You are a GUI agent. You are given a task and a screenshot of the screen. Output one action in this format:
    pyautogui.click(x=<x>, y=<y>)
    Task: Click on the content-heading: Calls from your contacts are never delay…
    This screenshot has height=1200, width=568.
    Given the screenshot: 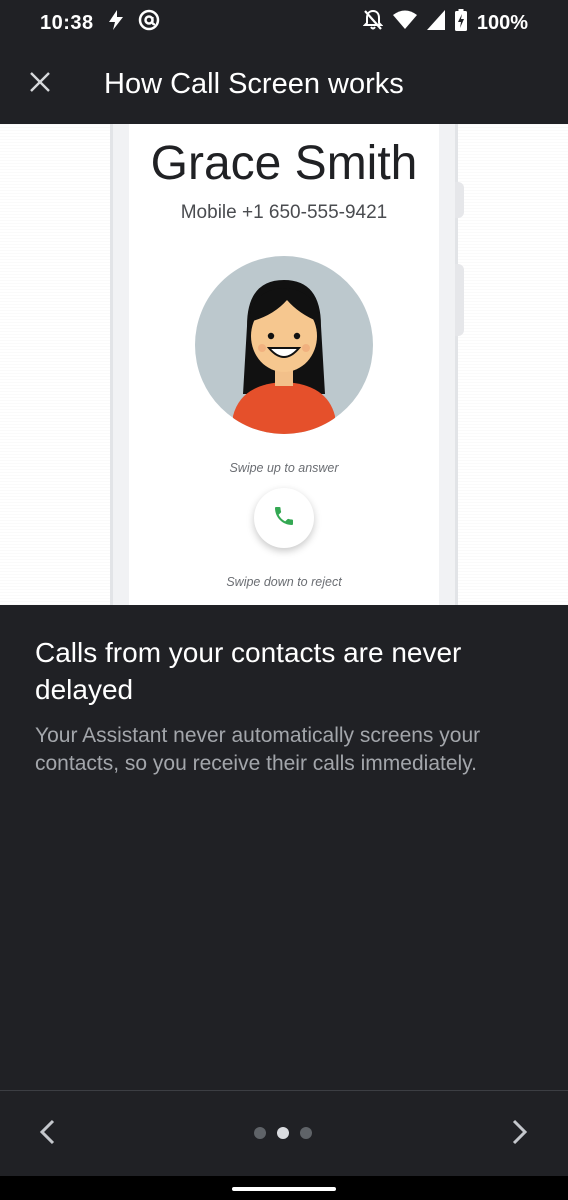 What is the action you would take?
    pyautogui.click(x=248, y=671)
    